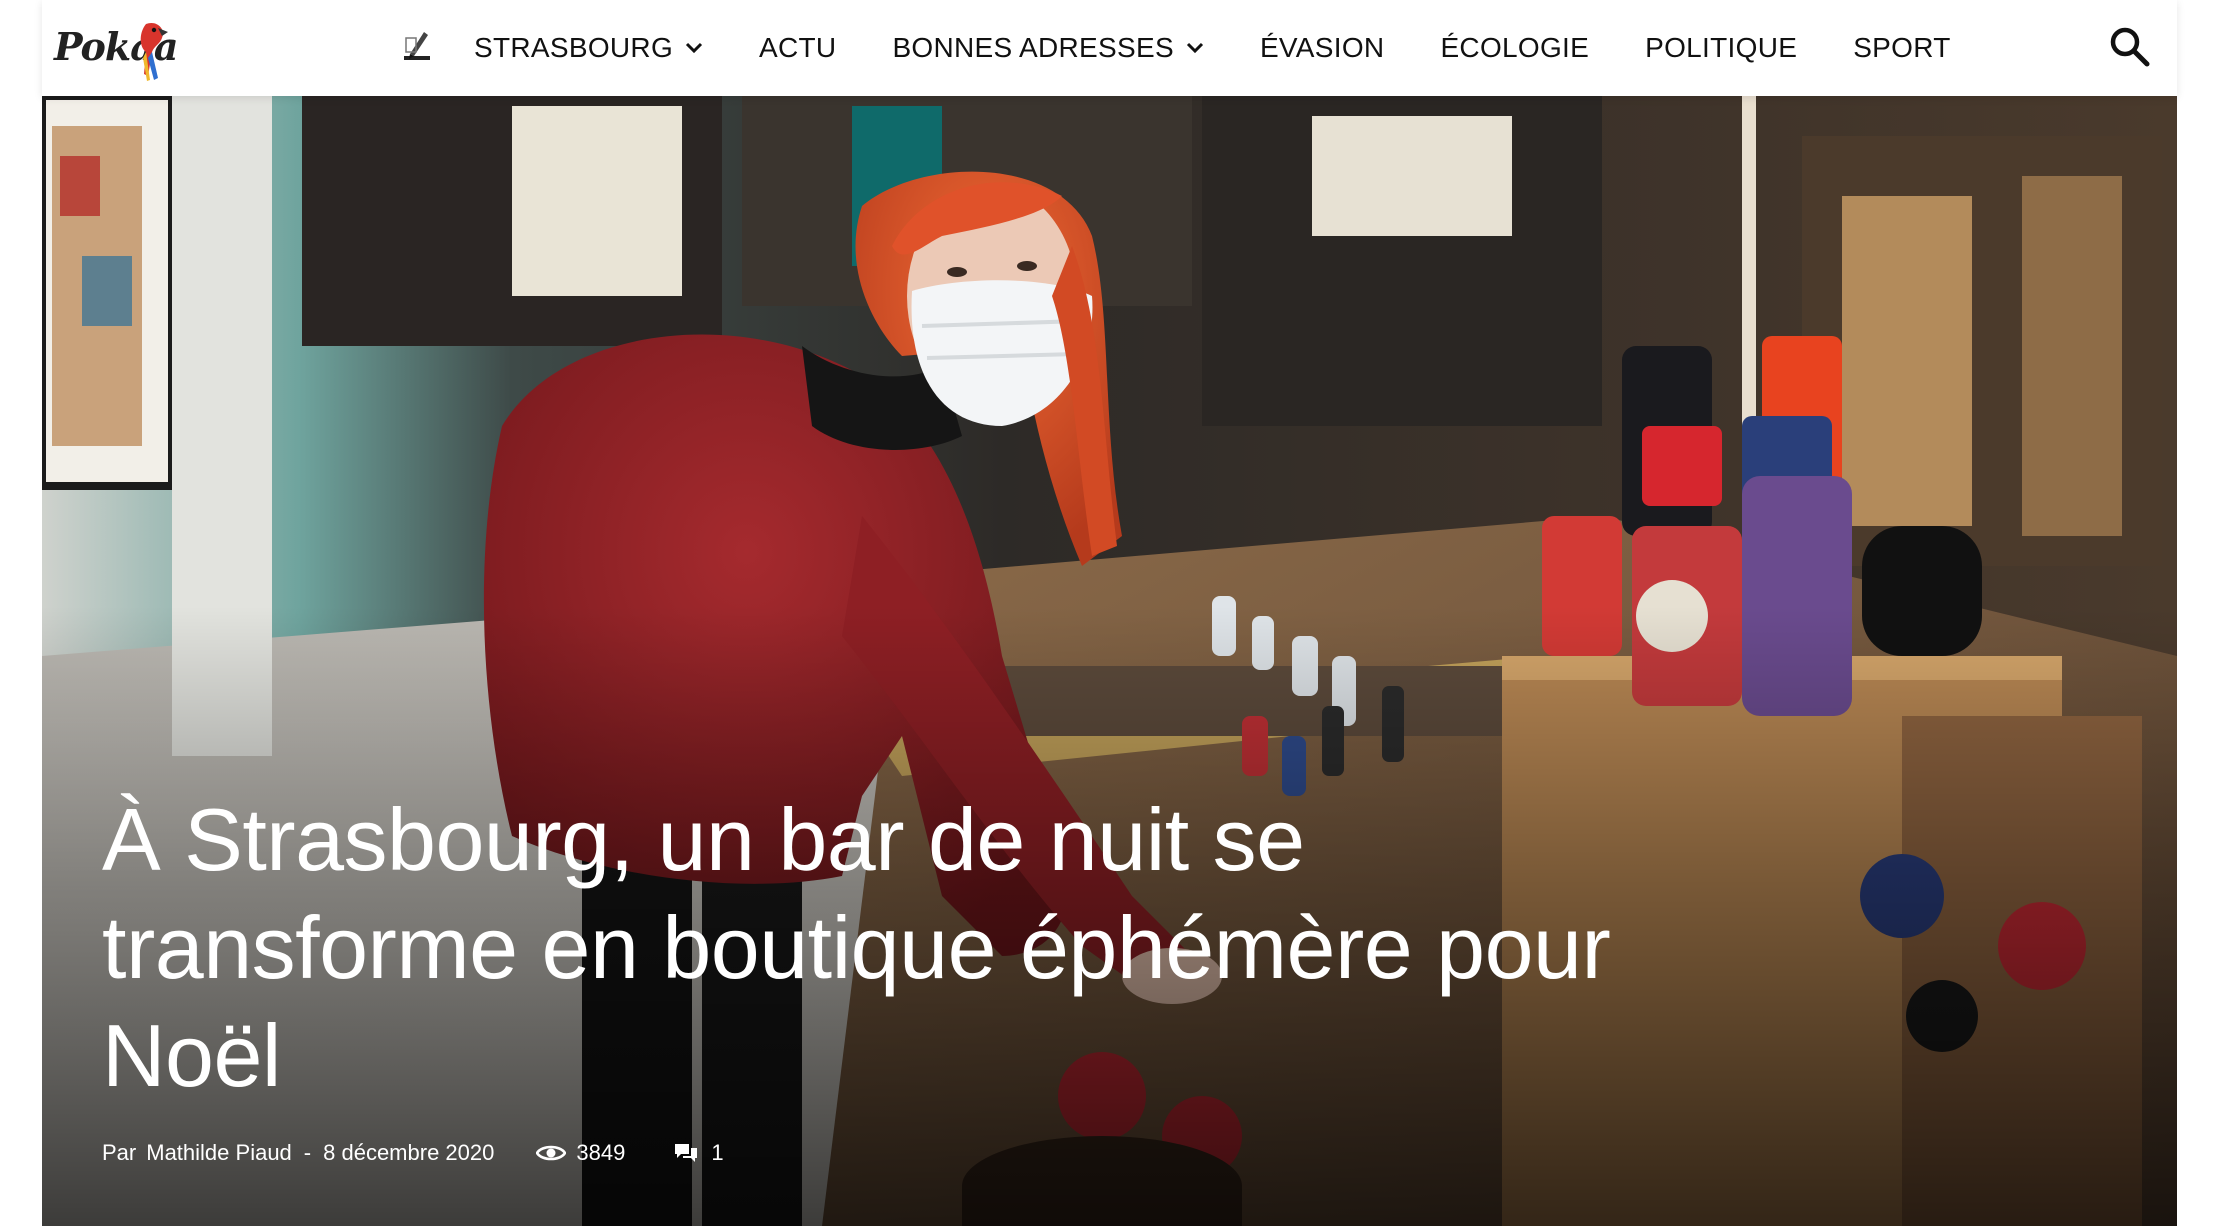 This screenshot has width=2220, height=1226. What do you see at coordinates (1033, 47) in the screenshot?
I see `nav-label: BONNES ADRESSES` at bounding box center [1033, 47].